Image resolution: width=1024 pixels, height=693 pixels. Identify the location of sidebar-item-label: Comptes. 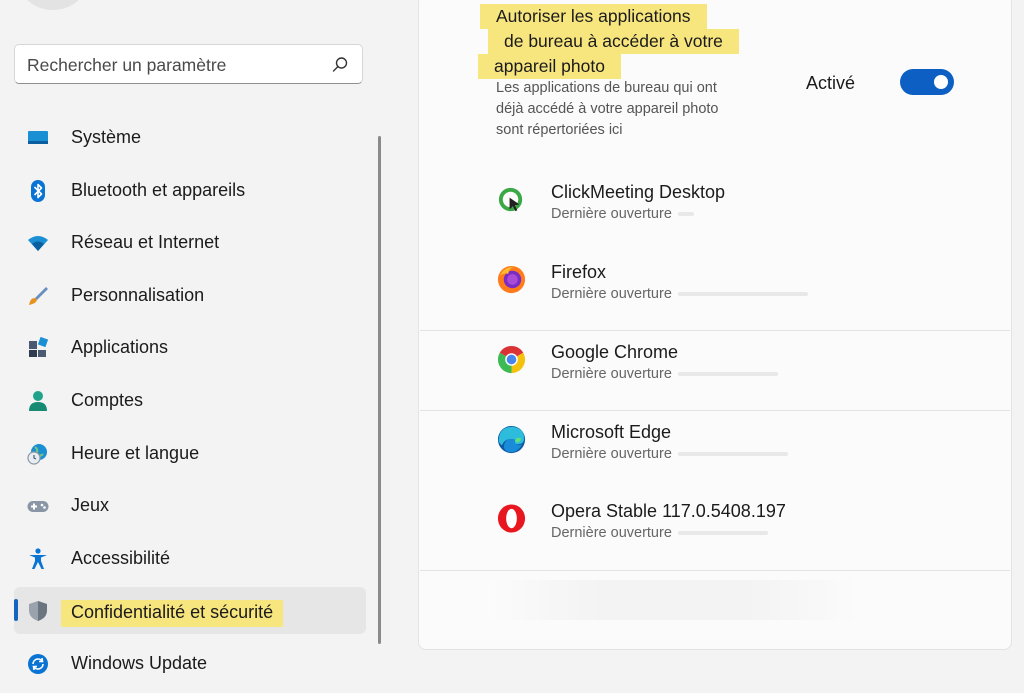
(107, 399).